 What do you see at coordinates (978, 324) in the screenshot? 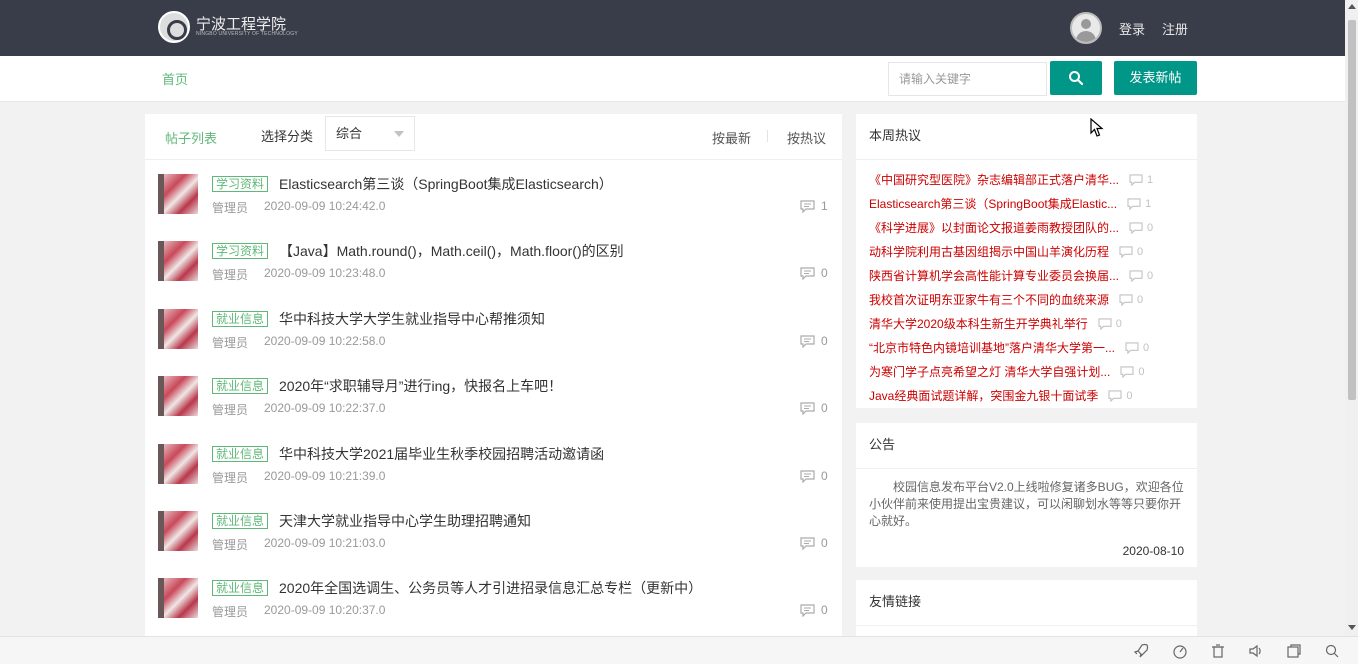
I see `hot-topic-link: 清华大学2020级本科生新生开学典礼举行` at bounding box center [978, 324].